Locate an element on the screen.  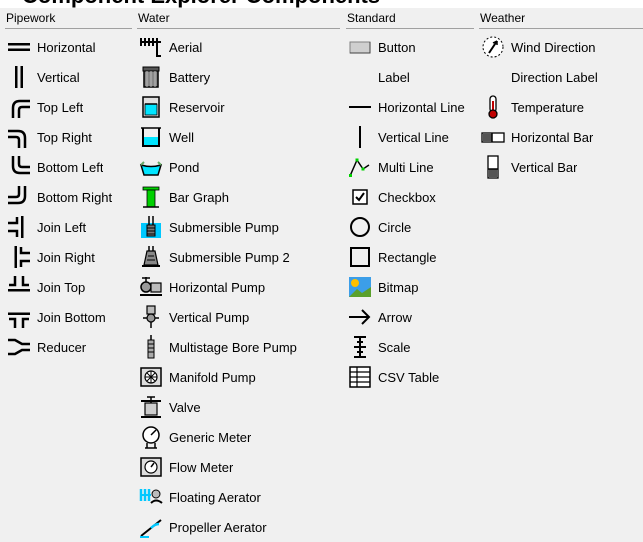
palette-item-label: Top Left is located at coordinates (60, 107).